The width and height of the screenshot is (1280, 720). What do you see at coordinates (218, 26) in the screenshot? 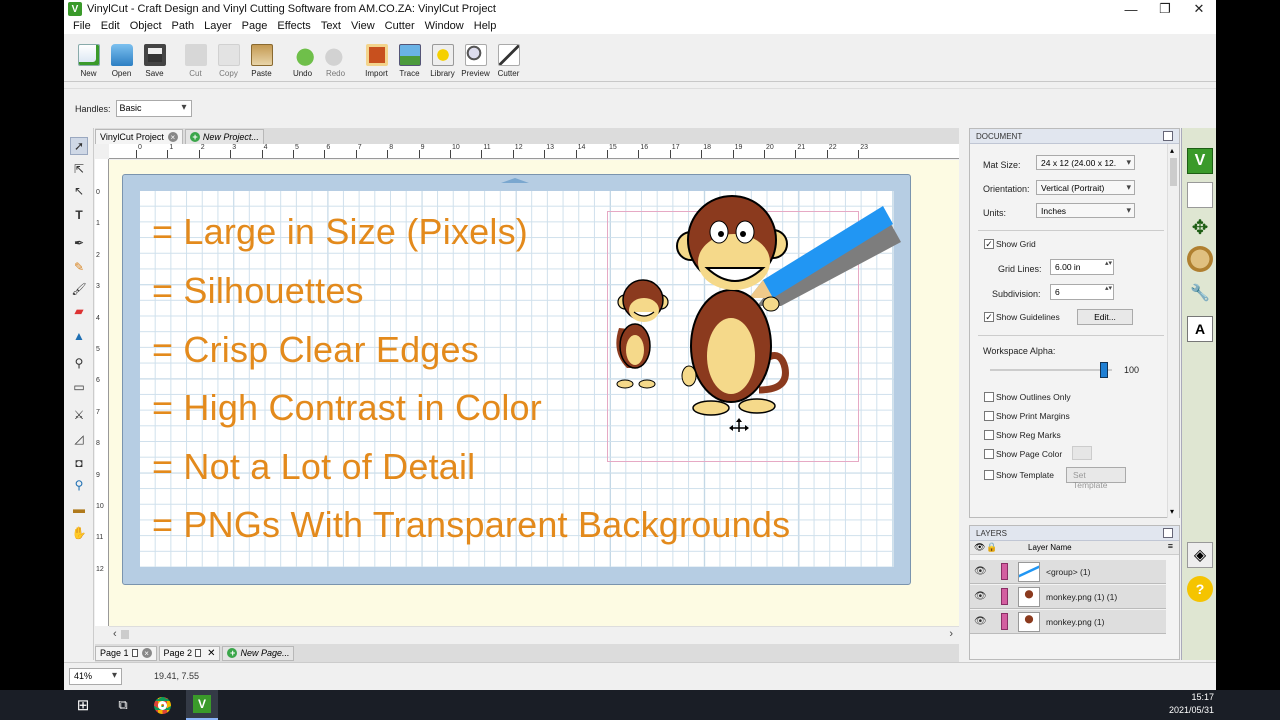
I see `menu-layer: Layer` at bounding box center [218, 26].